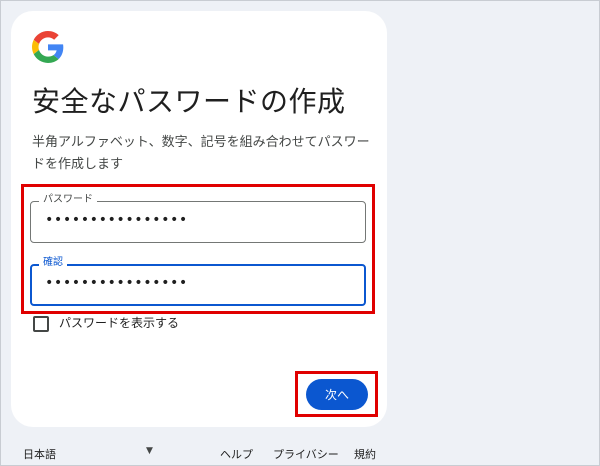  I want to click on google-logo-icon, so click(48, 47).